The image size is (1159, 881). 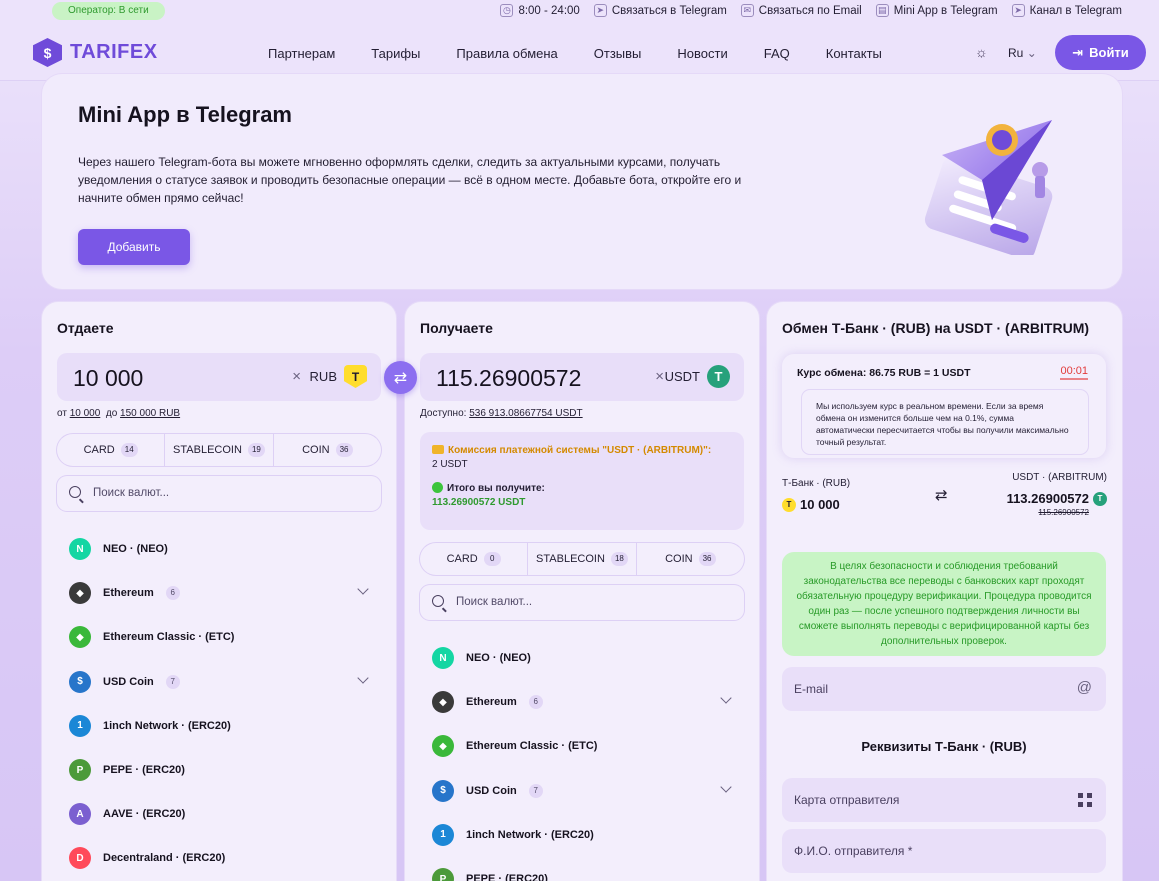 What do you see at coordinates (582, 559) in the screenshot?
I see `tab-stablecoin: STABLECOIN 18` at bounding box center [582, 559].